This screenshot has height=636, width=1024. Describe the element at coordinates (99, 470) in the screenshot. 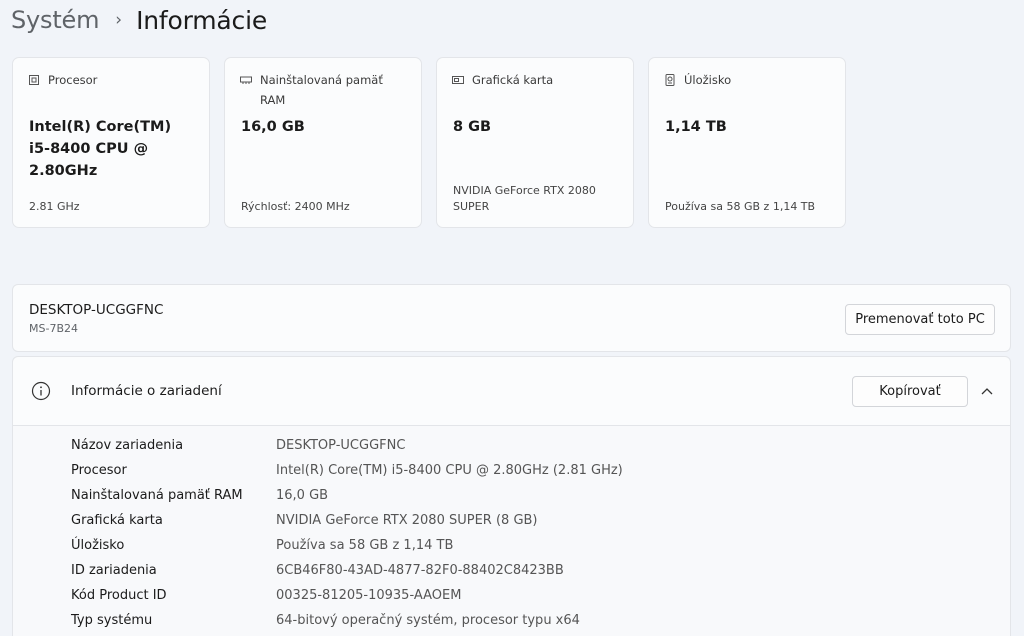

I see `spec-label: Procesor` at that location.